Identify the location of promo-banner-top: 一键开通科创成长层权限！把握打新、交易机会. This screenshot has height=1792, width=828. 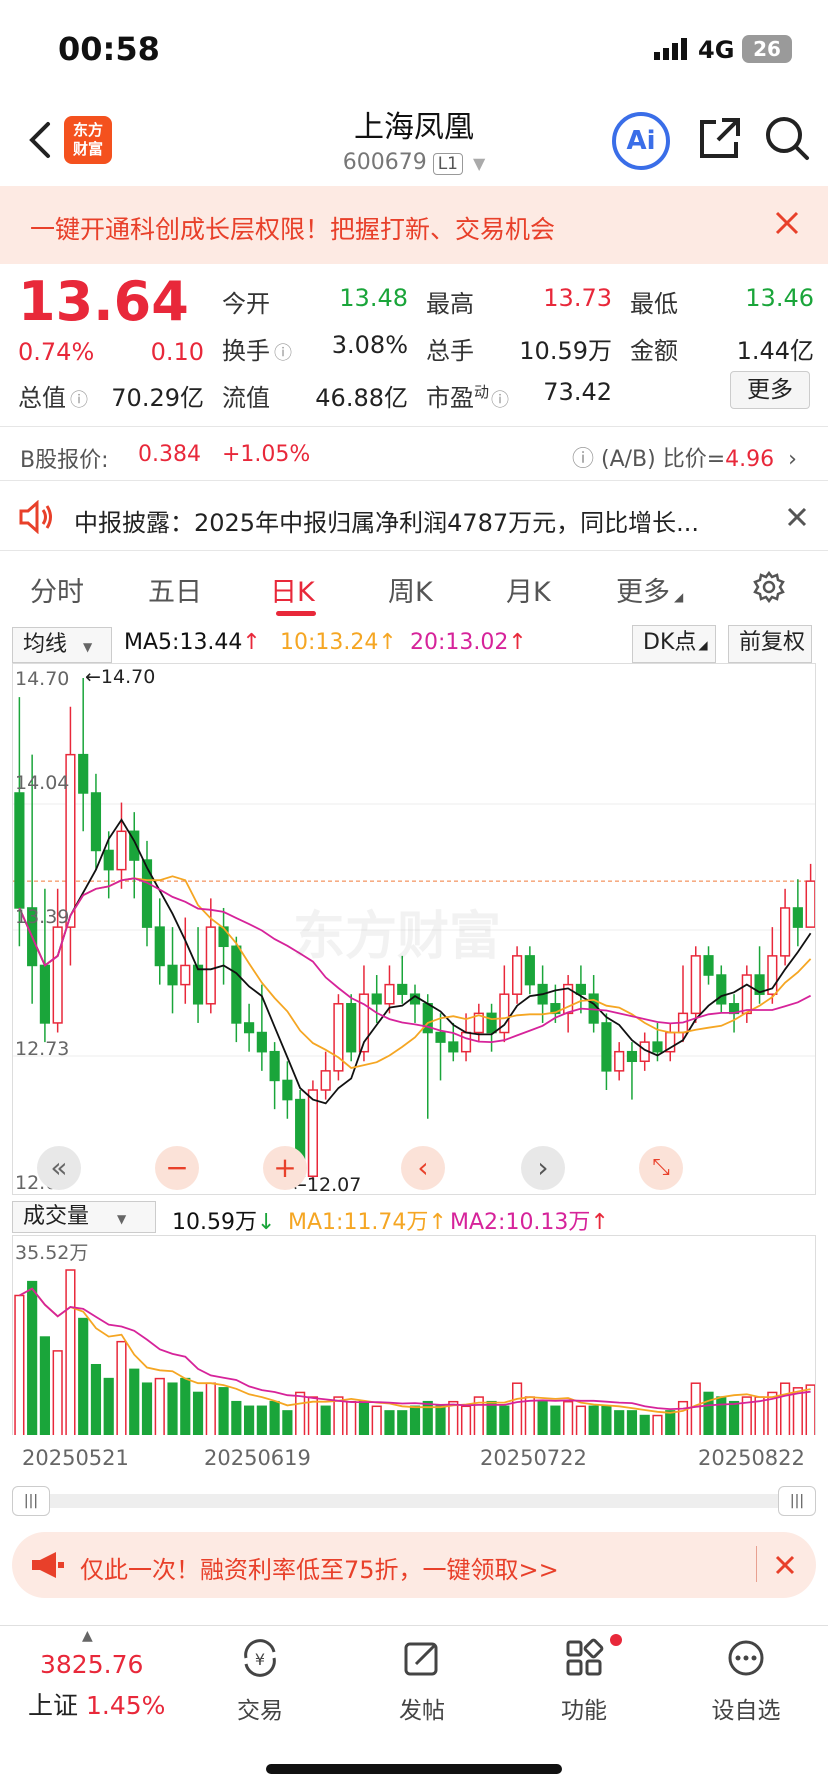
(414, 225).